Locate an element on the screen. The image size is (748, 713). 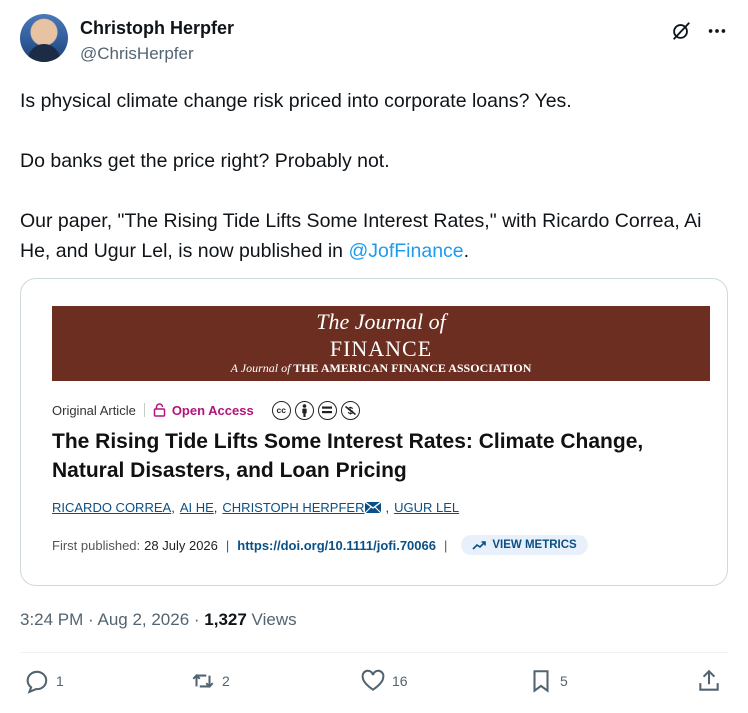
share-button is located at coordinates (712, 681).